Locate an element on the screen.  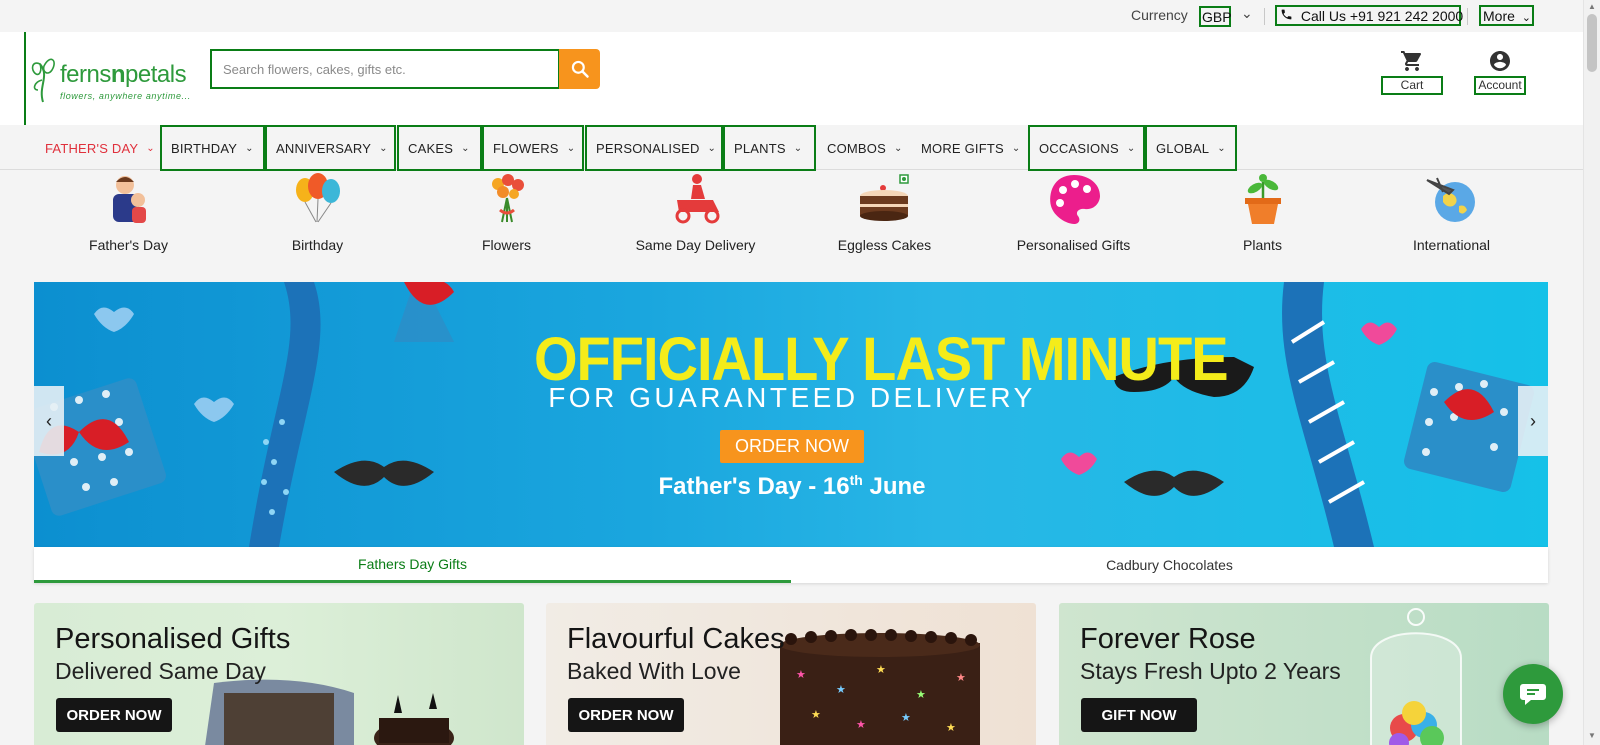
globe-plane-icon is located at coordinates (1450, 199).